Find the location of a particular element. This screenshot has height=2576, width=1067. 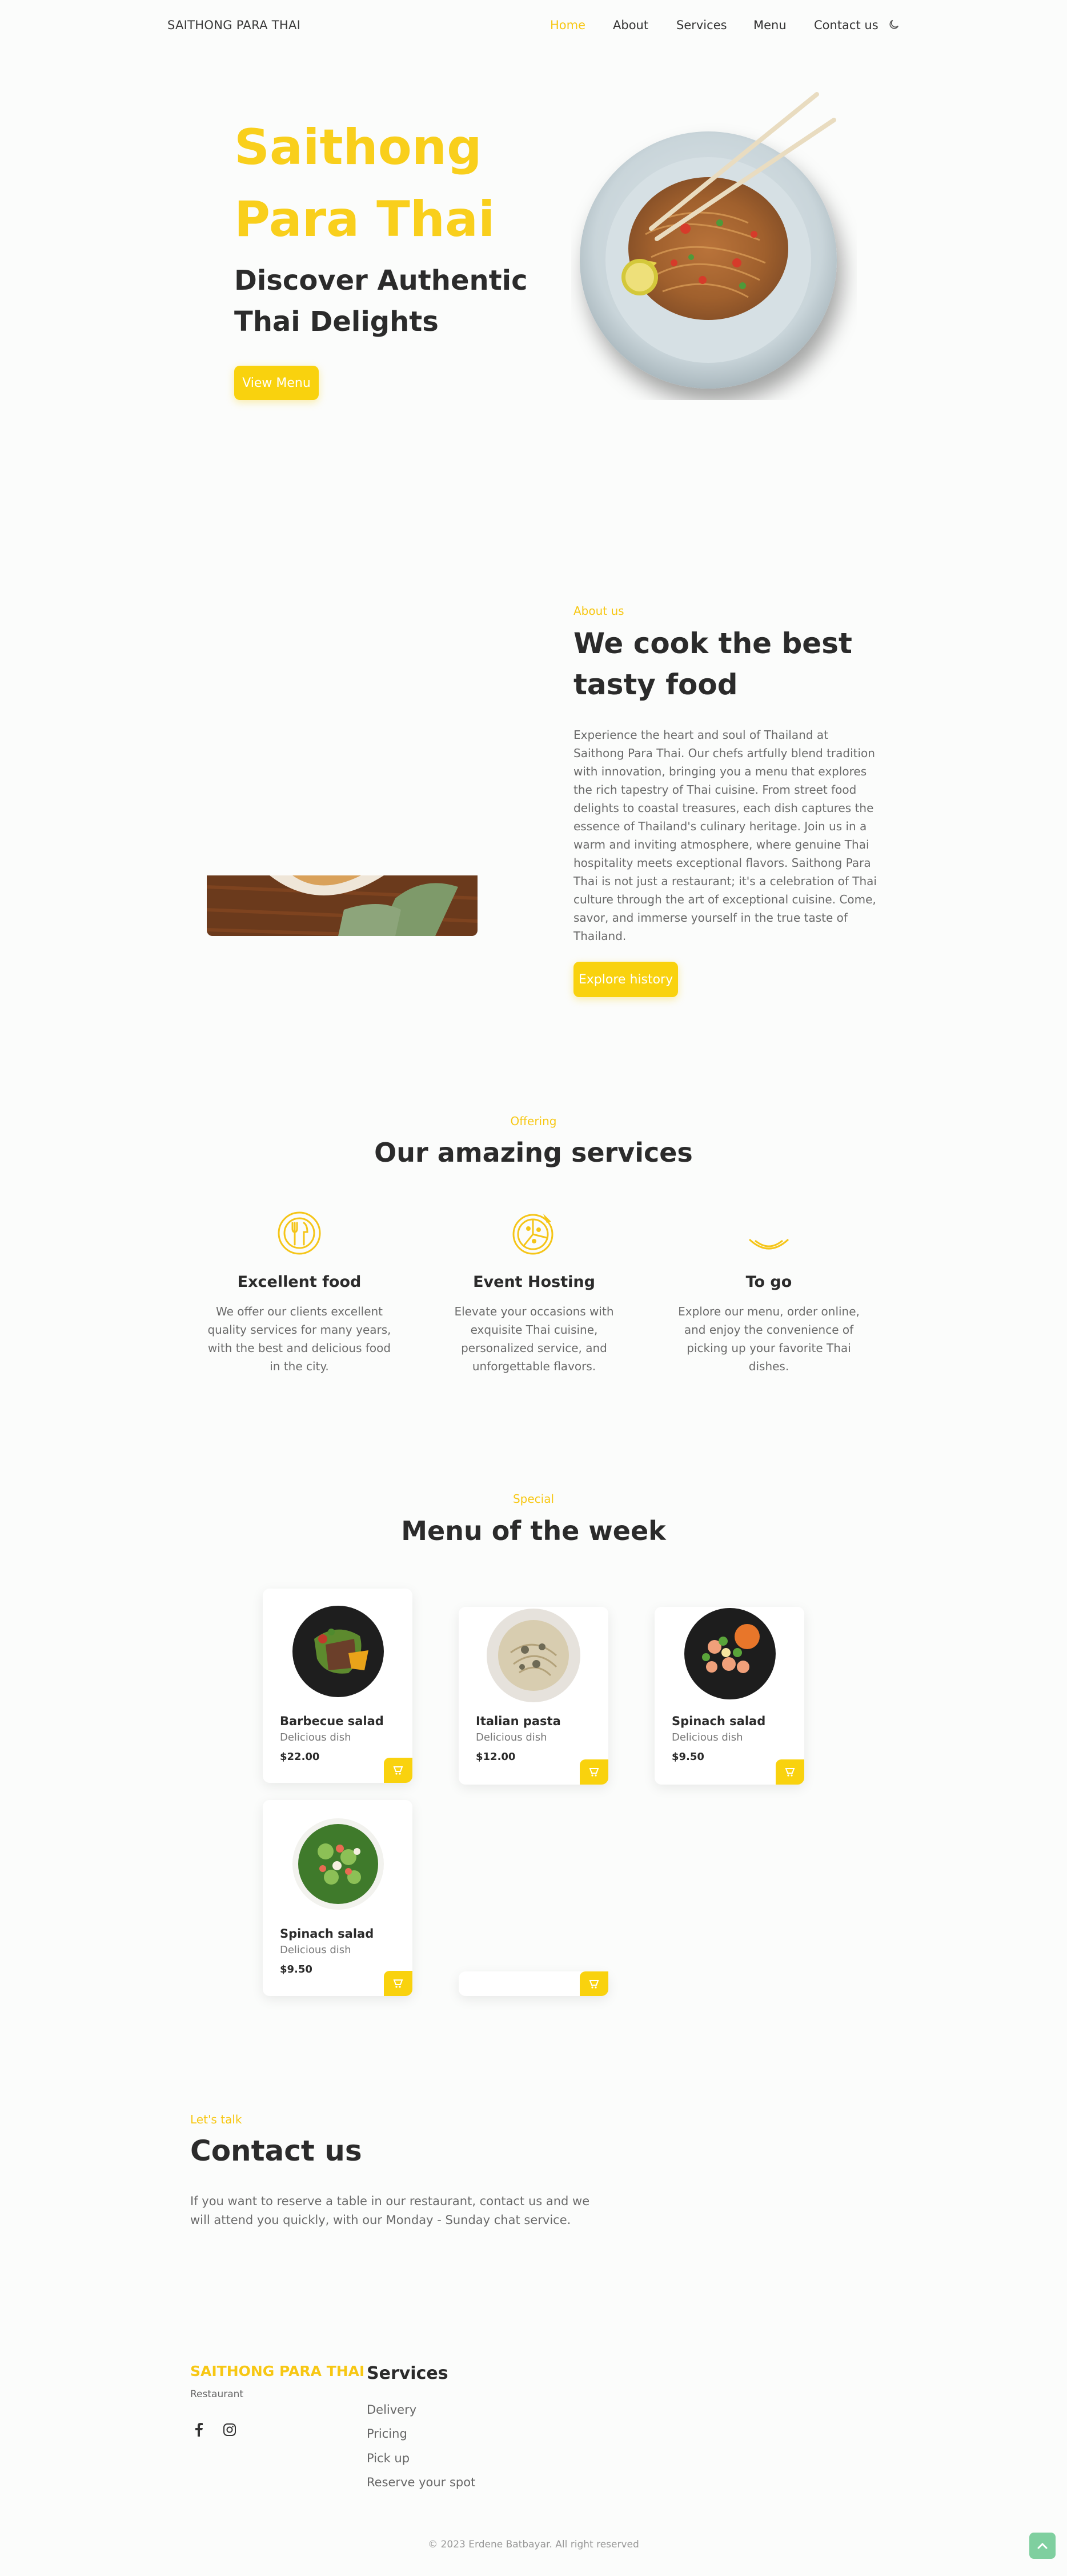

contact-label: Let's talk is located at coordinates (216, 2119).